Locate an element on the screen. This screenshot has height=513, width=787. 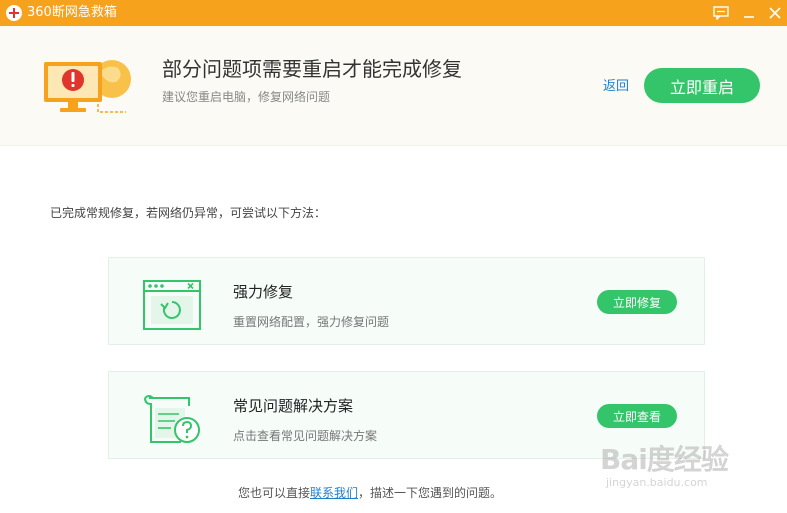
status-headline: 部分问题项需要重启才能完成修复 is located at coordinates (312, 69).